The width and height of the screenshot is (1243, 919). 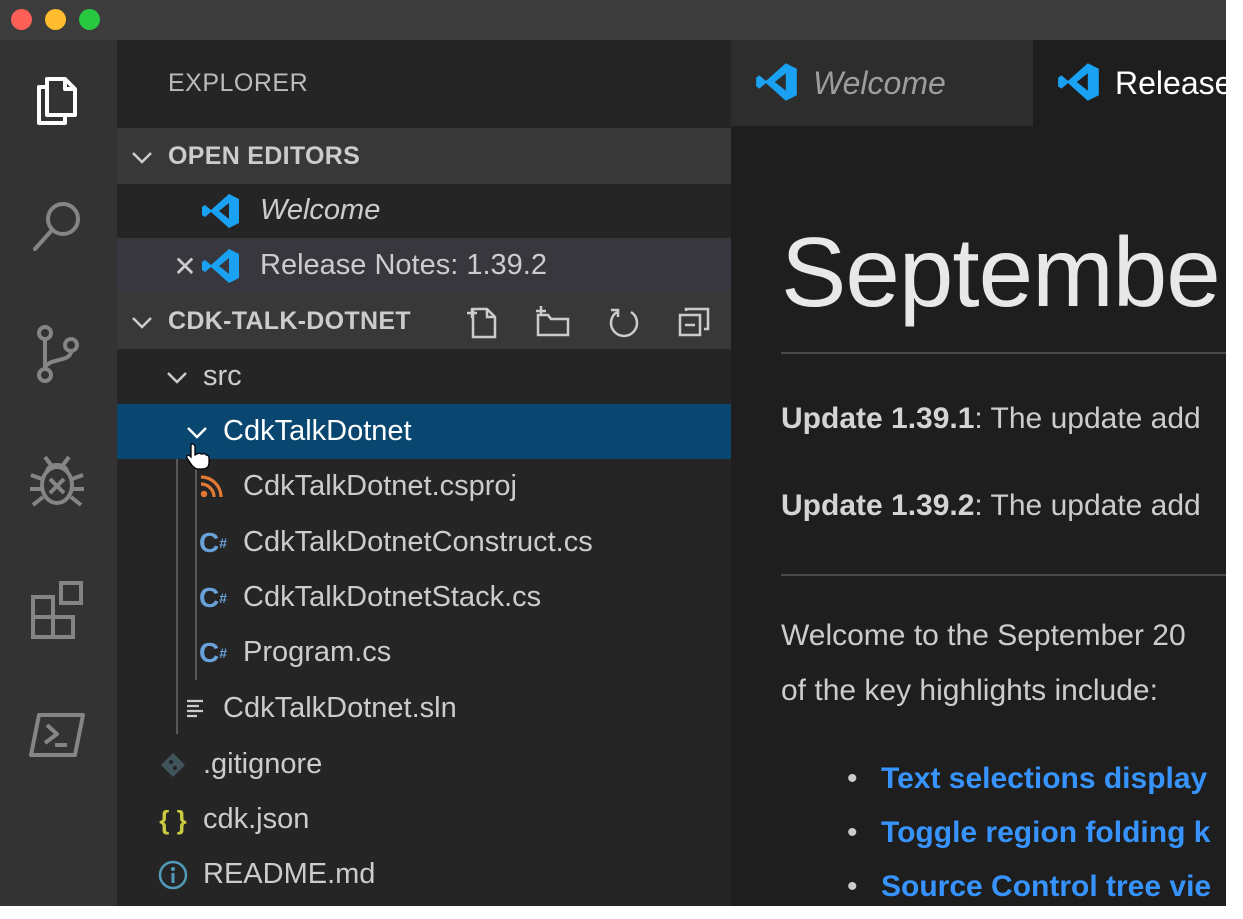 I want to click on tree-item-file: C # Program.cs, so click(x=424, y=652).